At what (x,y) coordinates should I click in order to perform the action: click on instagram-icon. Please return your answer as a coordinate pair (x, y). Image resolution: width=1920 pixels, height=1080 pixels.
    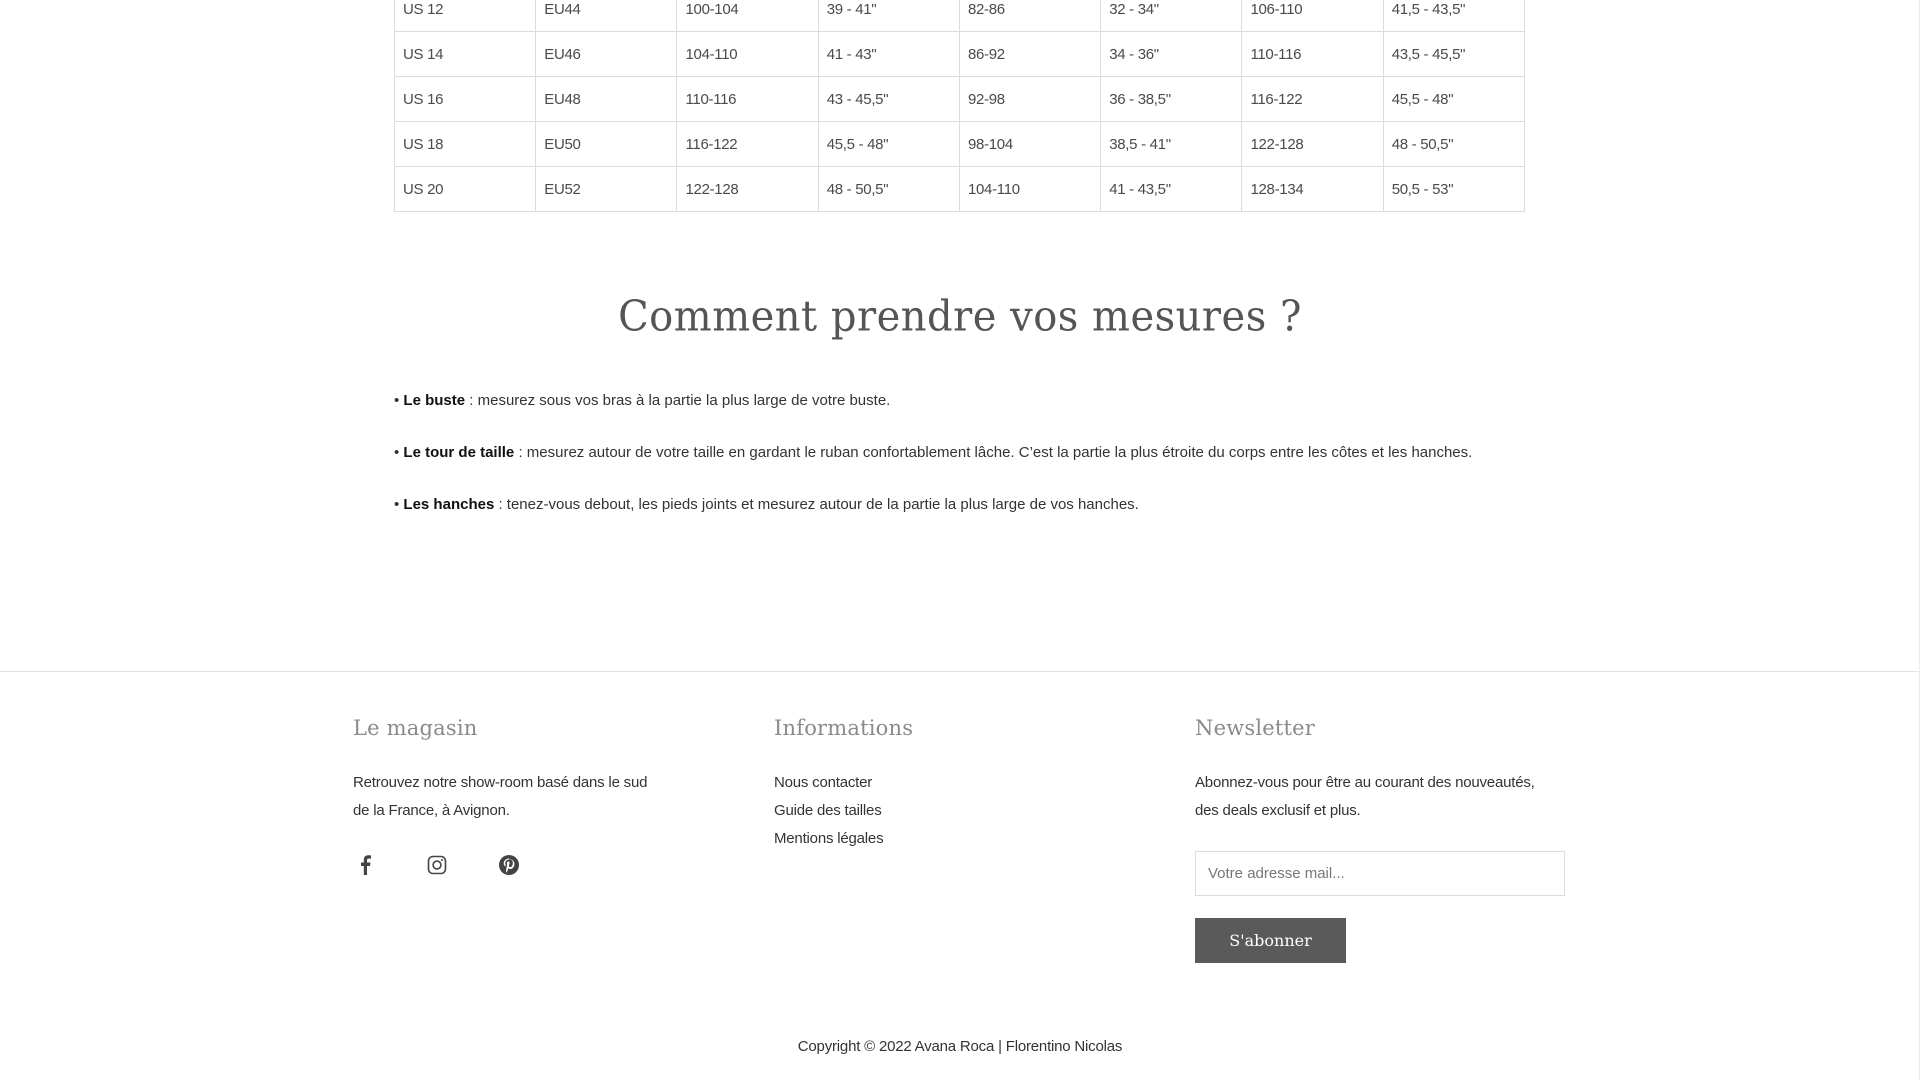
    Looking at the image, I should click on (437, 865).